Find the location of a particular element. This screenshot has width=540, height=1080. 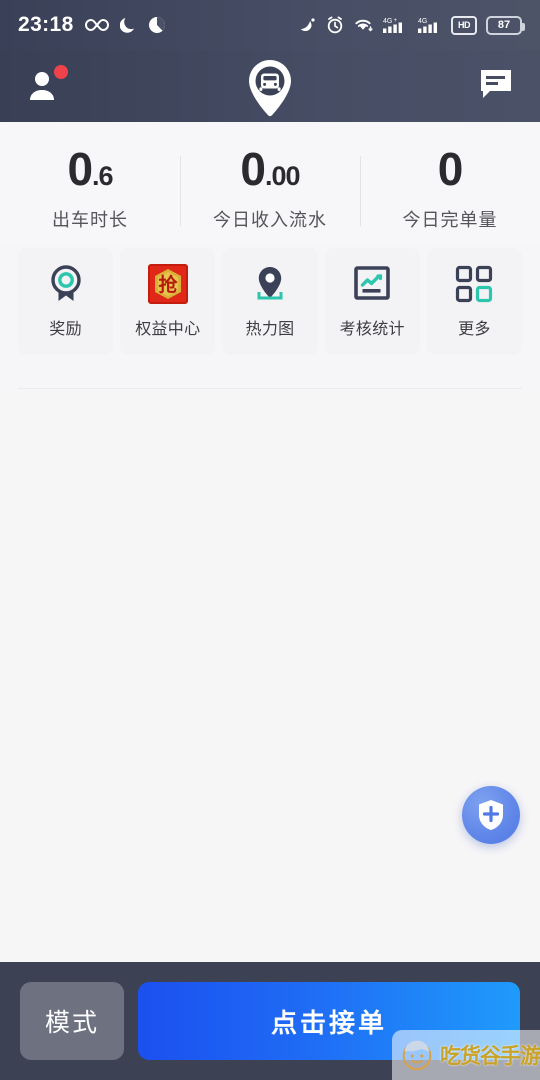

stat-value: 0.00 is located at coordinates (270, 169).